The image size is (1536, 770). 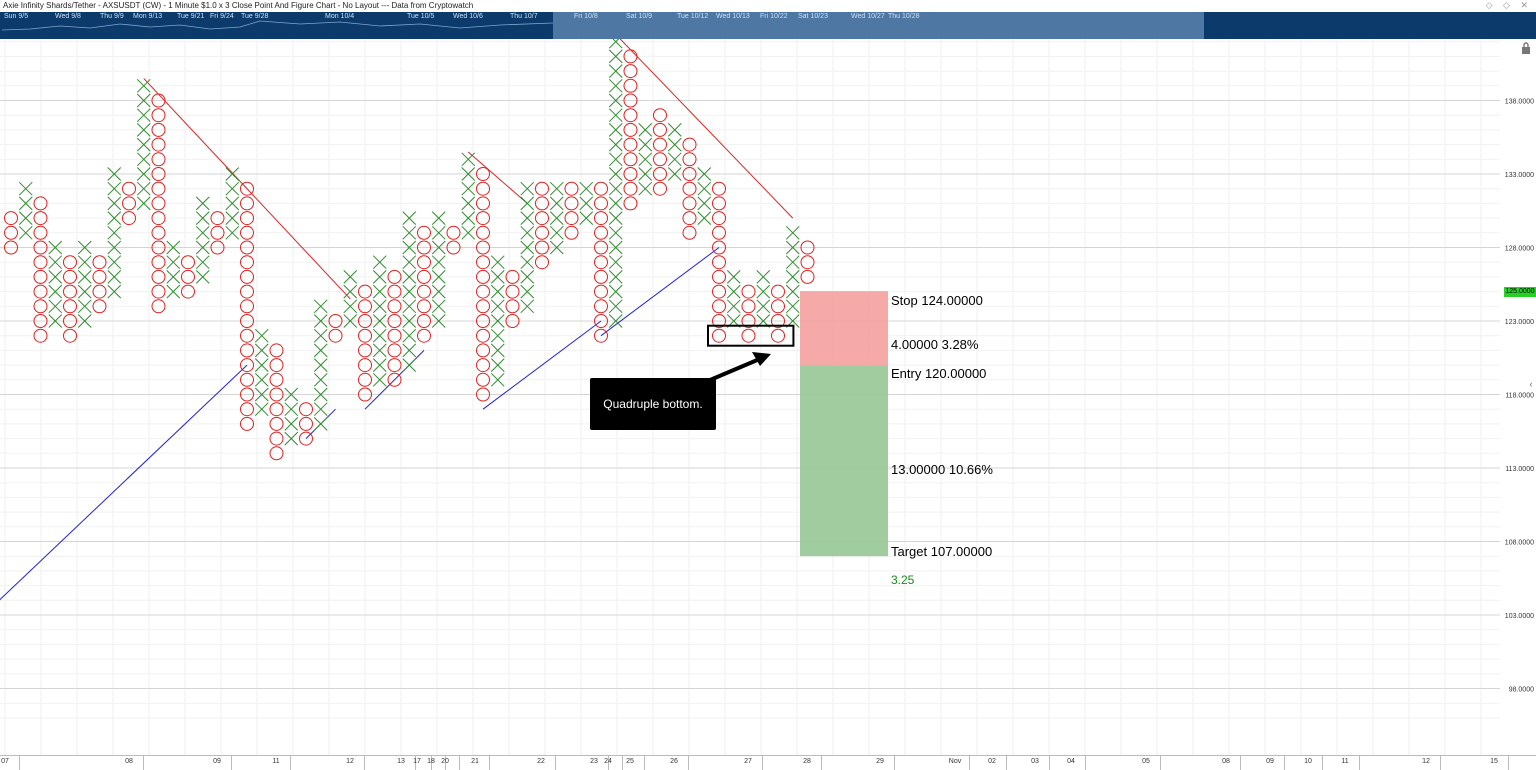 I want to click on date-tick-label: 26, so click(x=674, y=761).